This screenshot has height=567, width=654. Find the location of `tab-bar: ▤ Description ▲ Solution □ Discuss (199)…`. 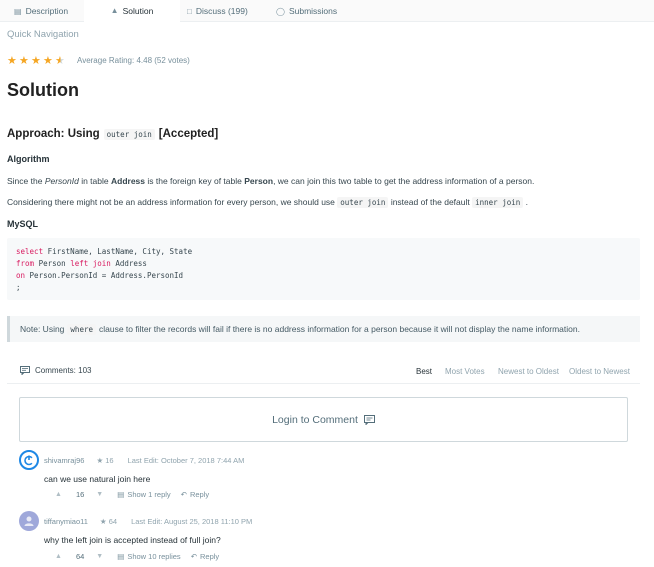

tab-bar: ▤ Description ▲ Solution □ Discuss (199)… is located at coordinates (327, 11).